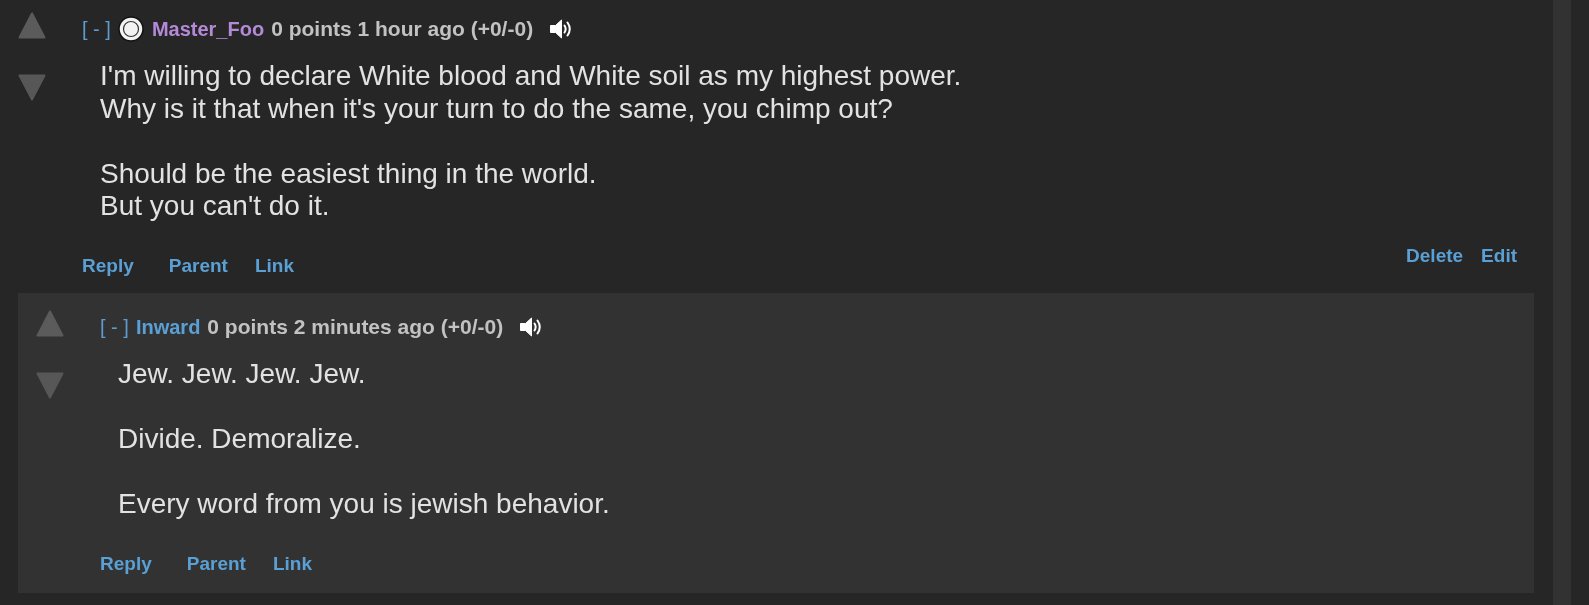 The width and height of the screenshot is (1589, 605). I want to click on comment-paragraph: Jew. Jew. Jew. Jew., so click(242, 374).